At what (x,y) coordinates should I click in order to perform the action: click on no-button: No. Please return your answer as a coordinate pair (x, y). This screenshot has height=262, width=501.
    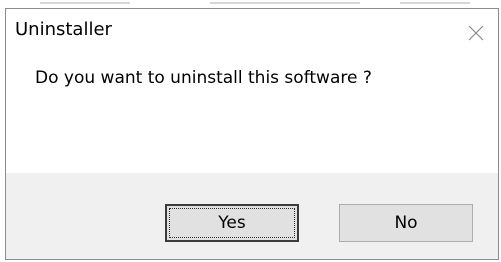
    Looking at the image, I should click on (406, 223).